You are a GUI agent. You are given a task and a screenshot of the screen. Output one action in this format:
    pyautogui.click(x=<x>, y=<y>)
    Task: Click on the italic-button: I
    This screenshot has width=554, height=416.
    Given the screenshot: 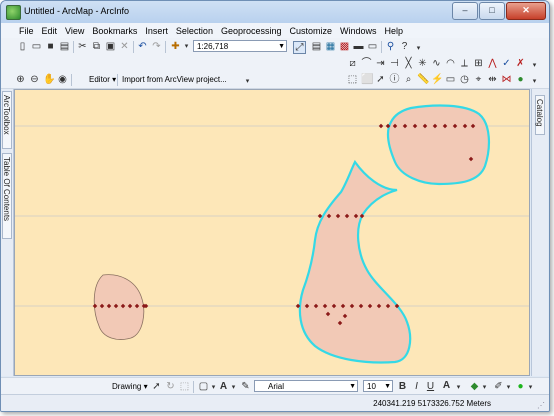 What is the action you would take?
    pyautogui.click(x=416, y=386)
    